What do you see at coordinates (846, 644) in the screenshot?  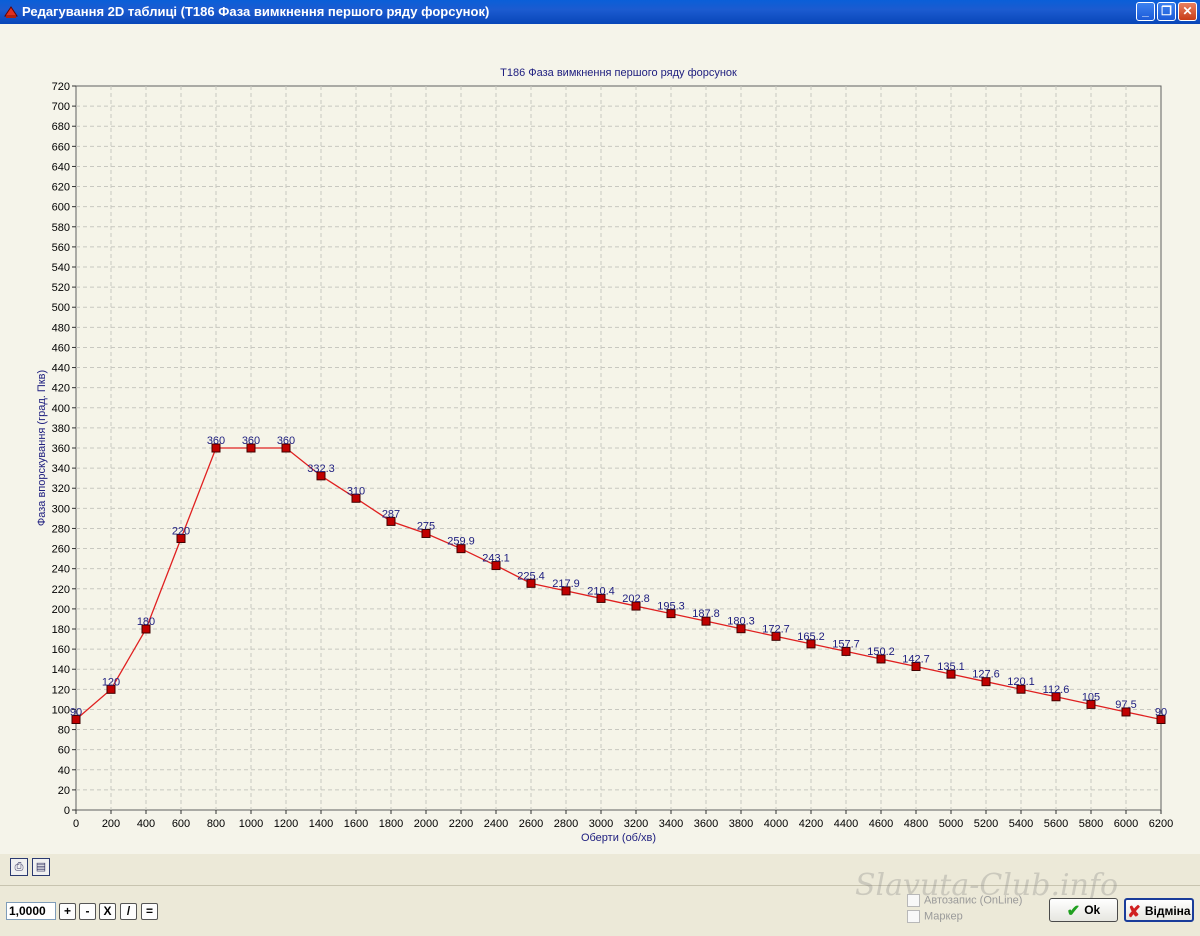 I see `data-label: 157.7` at bounding box center [846, 644].